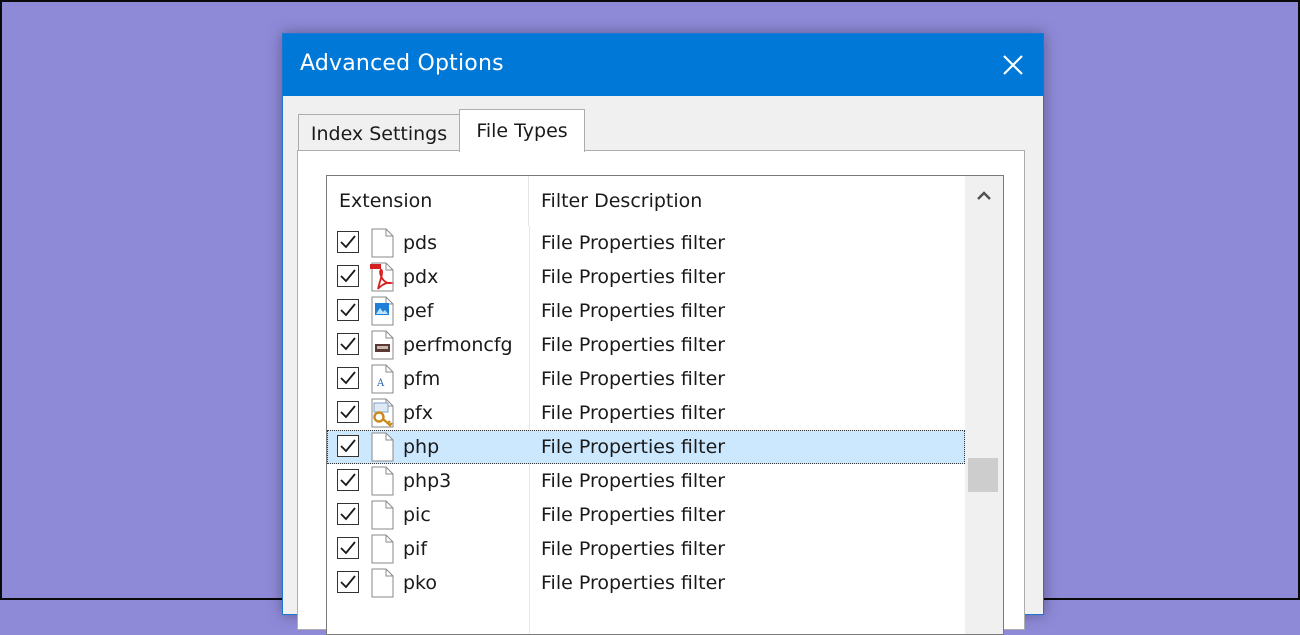 This screenshot has width=1300, height=635. Describe the element at coordinates (383, 311) in the screenshot. I see `image-file-icon` at that location.